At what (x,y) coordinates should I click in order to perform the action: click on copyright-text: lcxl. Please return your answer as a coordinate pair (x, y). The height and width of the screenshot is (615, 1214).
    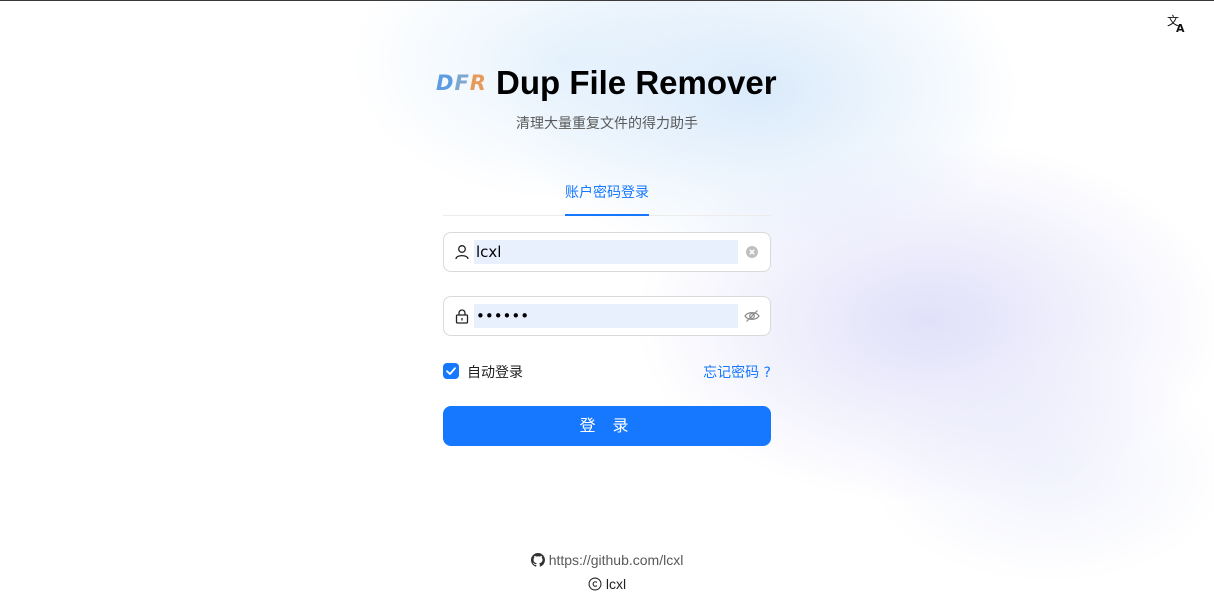
    Looking at the image, I should click on (616, 584).